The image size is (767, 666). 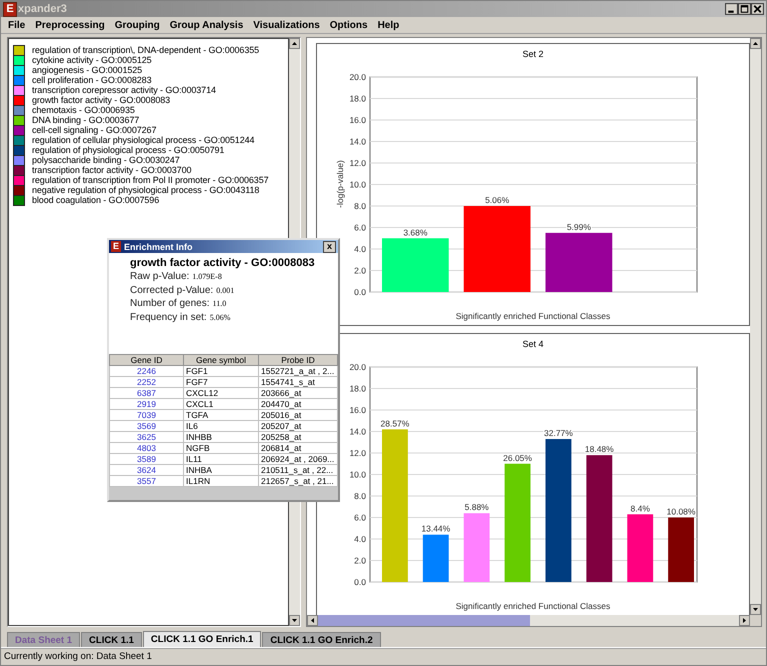 I want to click on table-cell: 204470_at, so click(x=298, y=404).